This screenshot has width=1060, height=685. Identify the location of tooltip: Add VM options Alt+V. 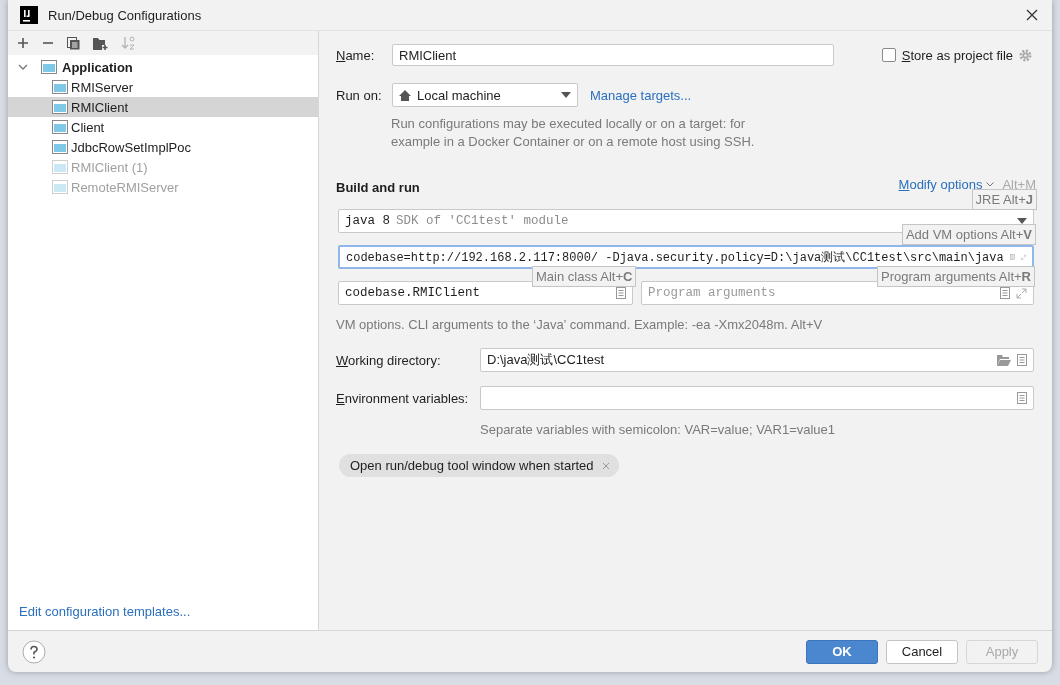
(968, 234).